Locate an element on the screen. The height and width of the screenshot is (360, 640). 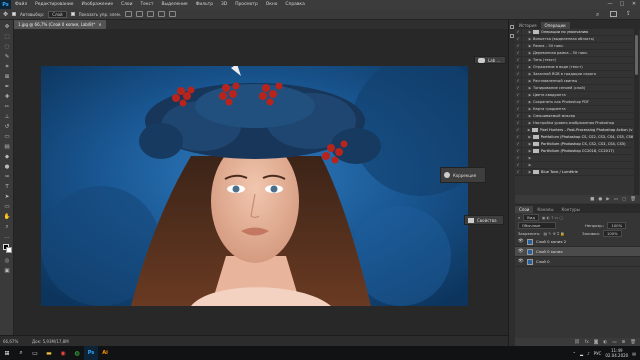
close-document-icon: × is located at coordinates (99, 24).